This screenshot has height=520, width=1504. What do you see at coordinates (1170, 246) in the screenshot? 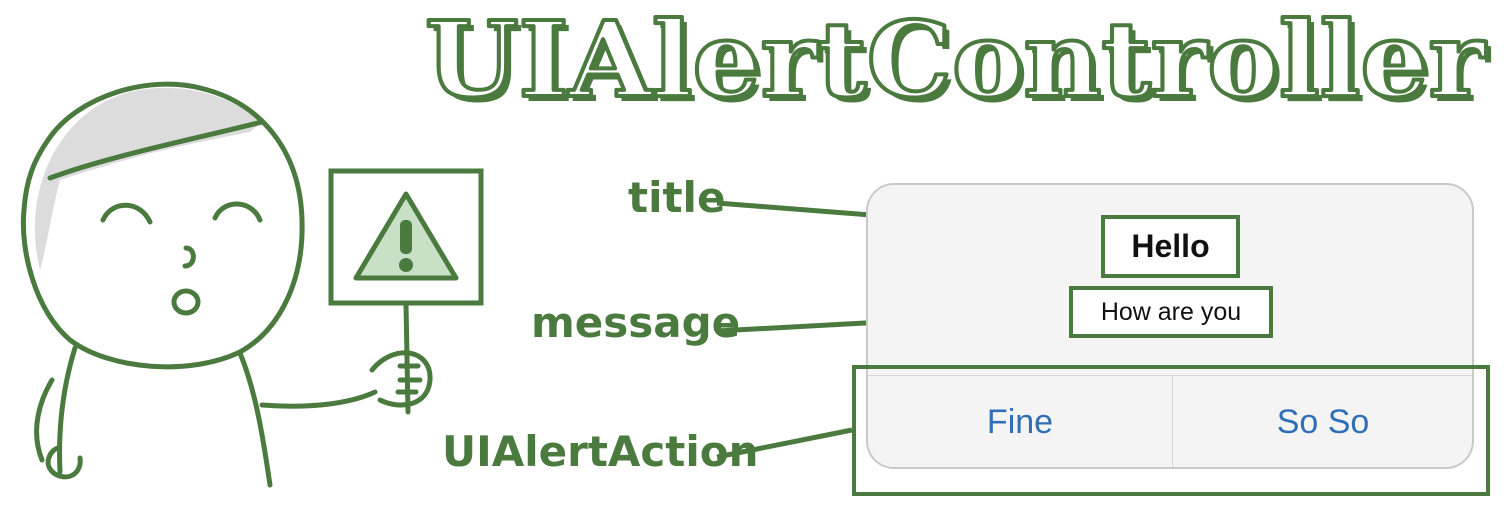
I see `alert-title: Hello` at bounding box center [1170, 246].